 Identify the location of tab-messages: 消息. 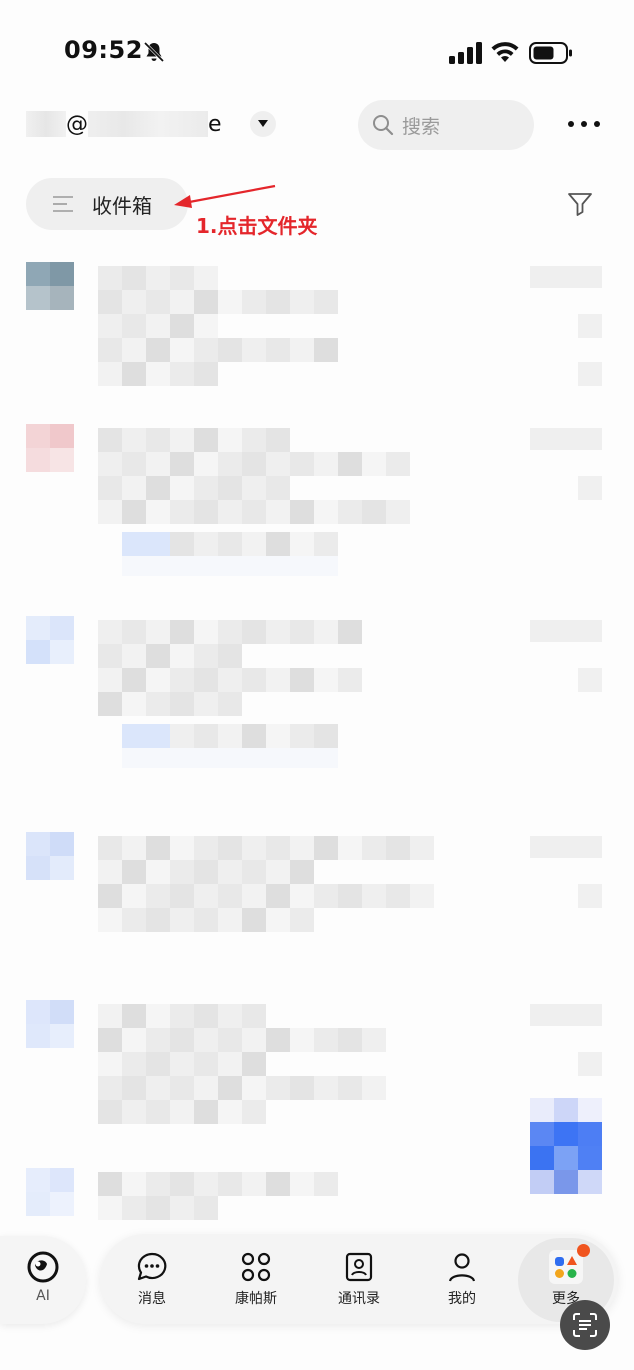
(152, 1282).